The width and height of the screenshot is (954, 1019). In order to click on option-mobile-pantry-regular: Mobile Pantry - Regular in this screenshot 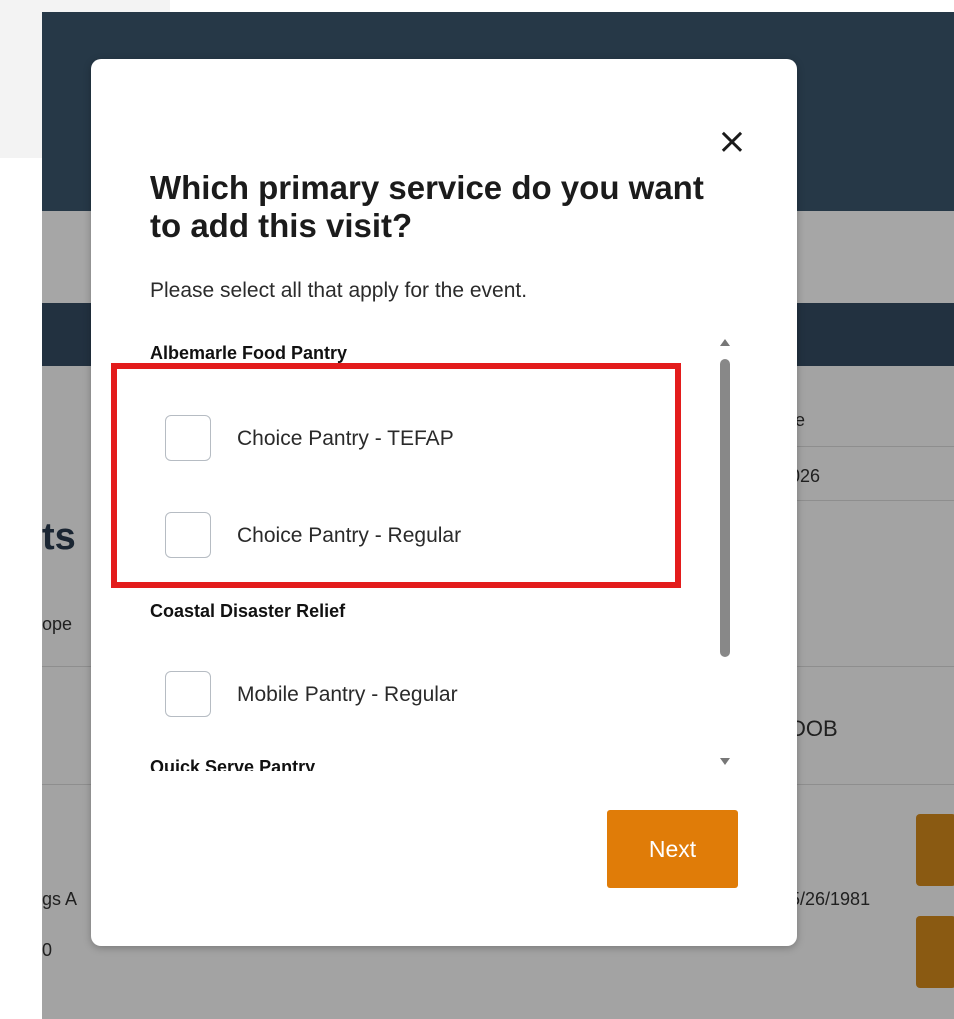, I will do `click(415, 696)`.